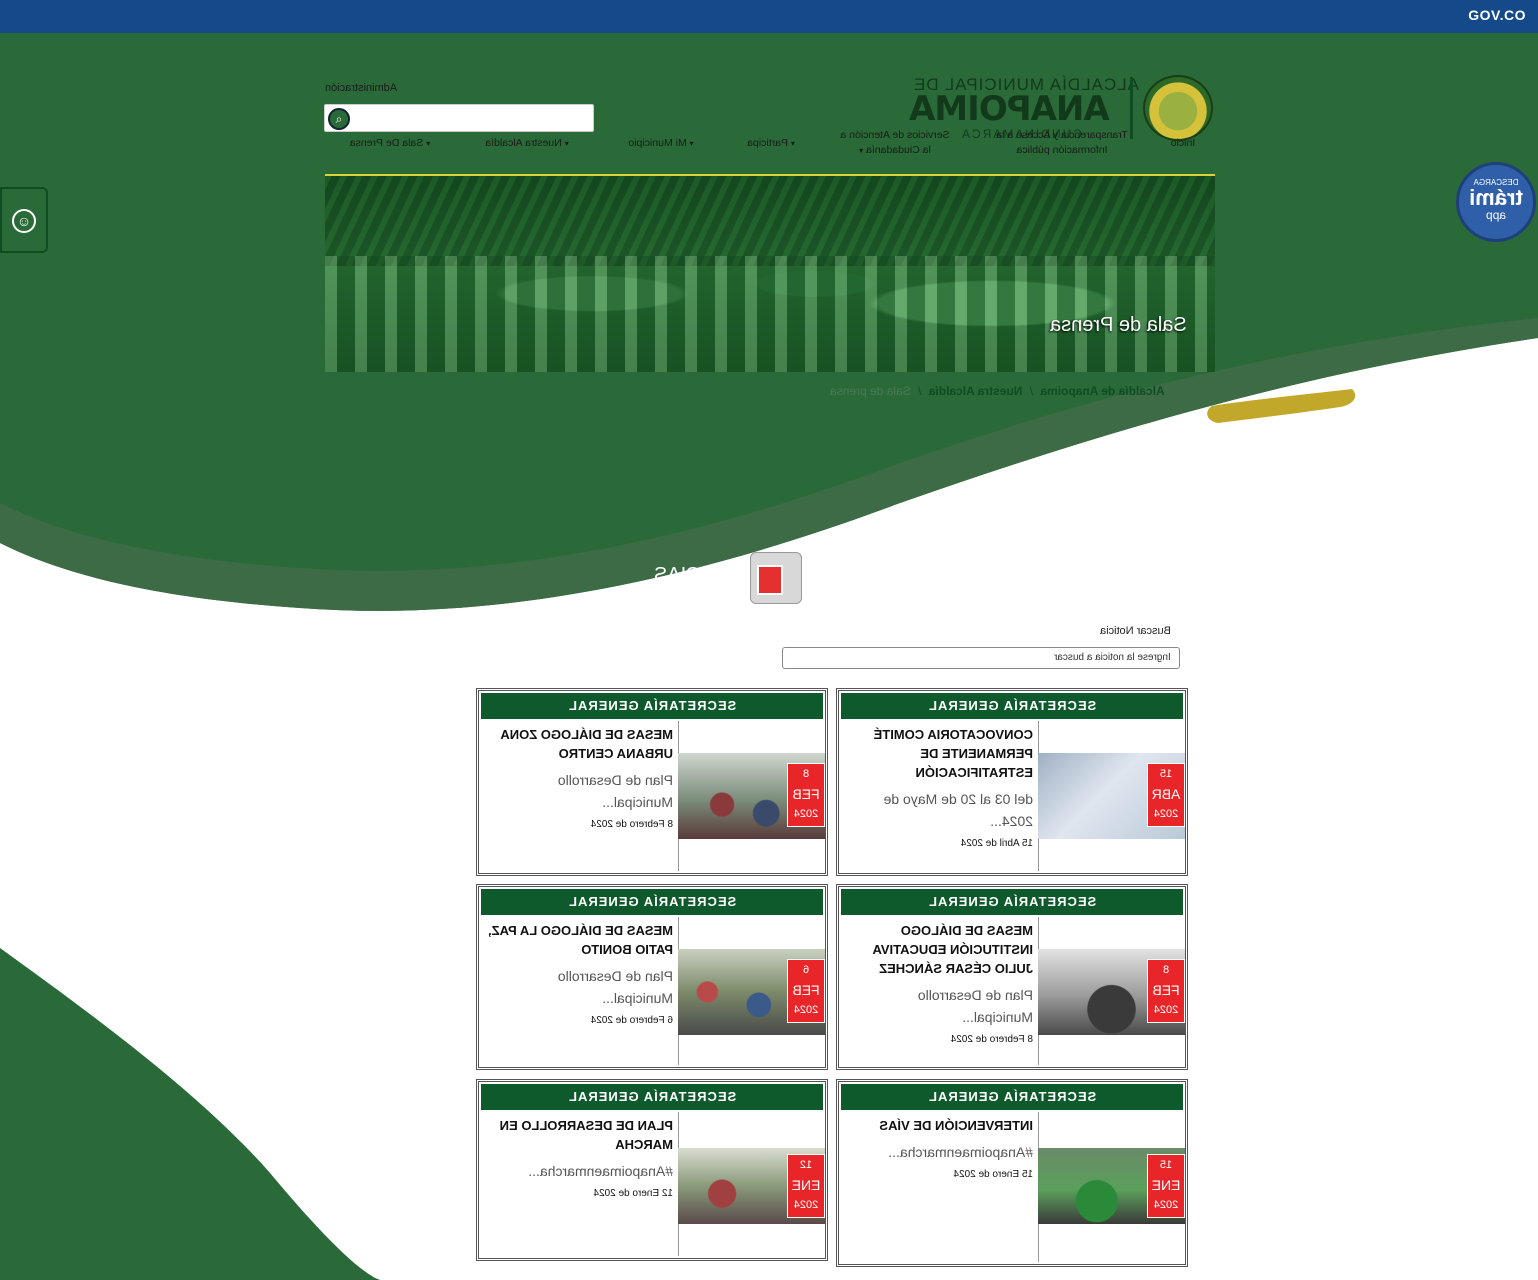 The height and width of the screenshot is (1280, 1538). I want to click on banner-title: Sala de Prensa, so click(1118, 325).